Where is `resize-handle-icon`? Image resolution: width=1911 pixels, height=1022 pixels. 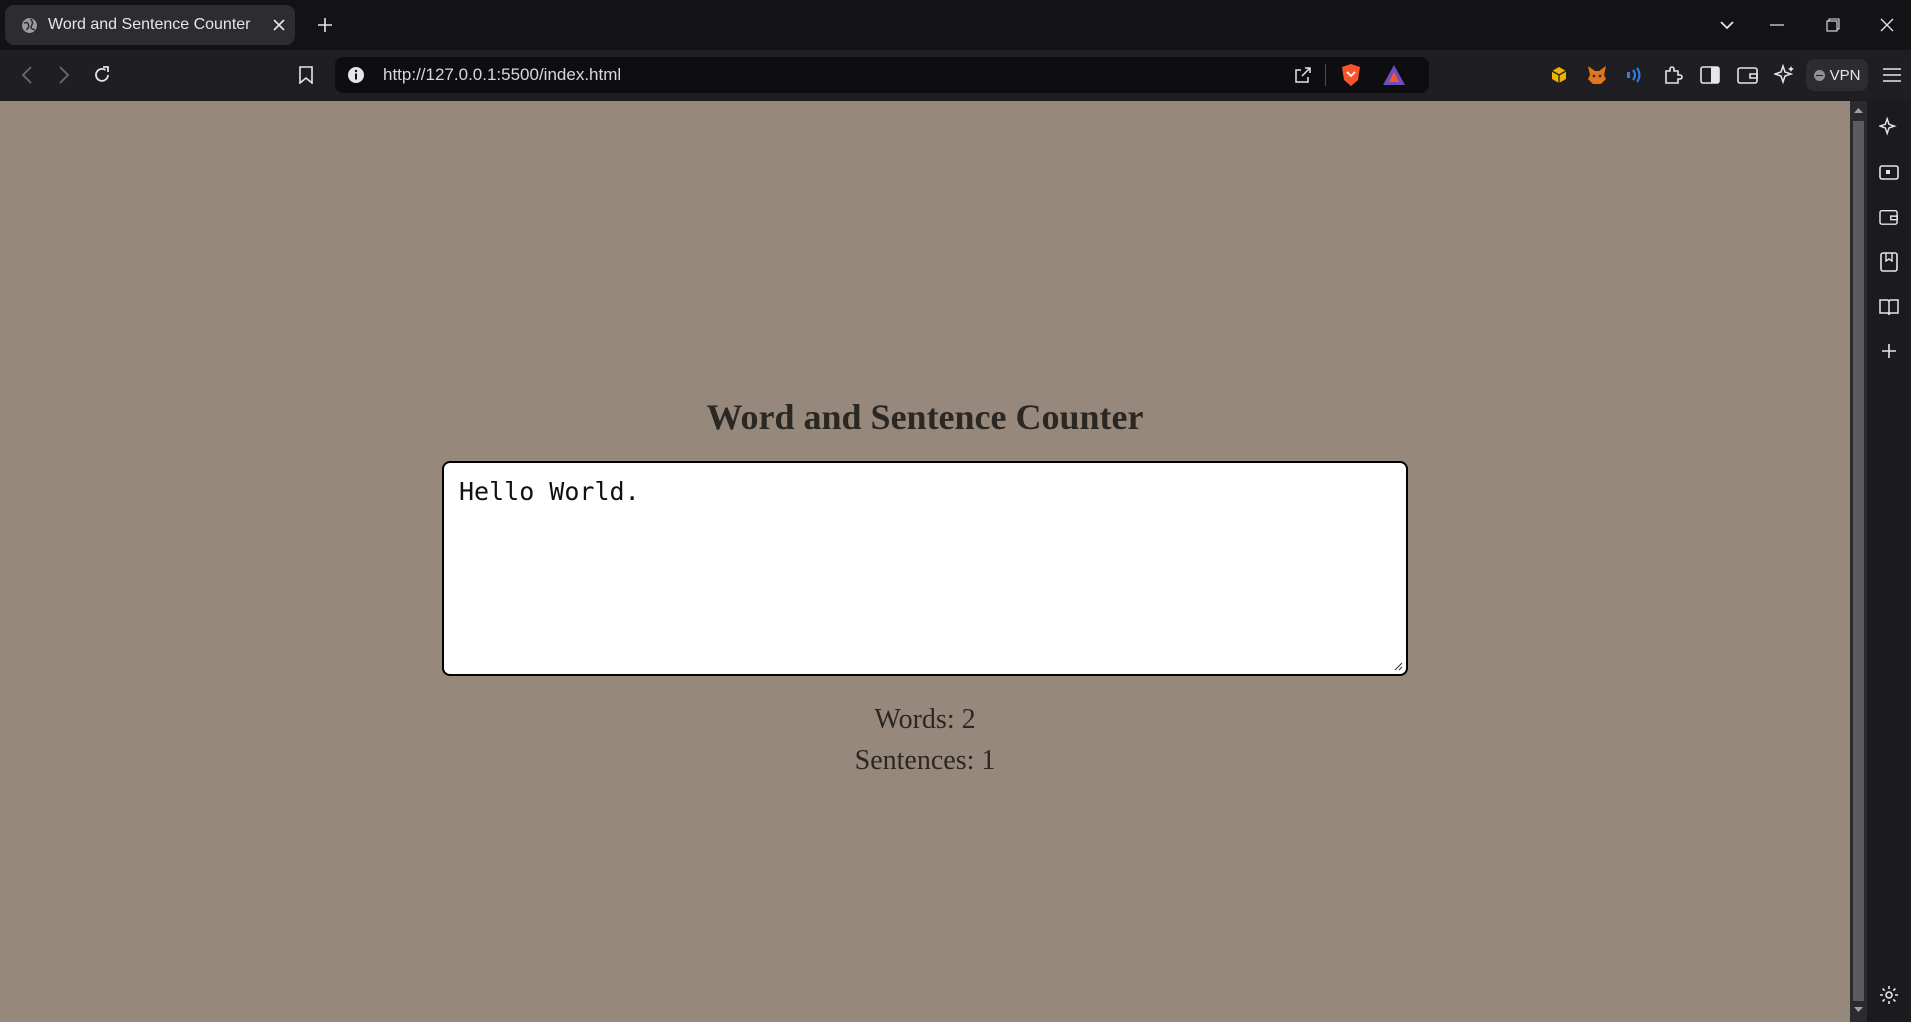
resize-handle-icon is located at coordinates (1398, 666).